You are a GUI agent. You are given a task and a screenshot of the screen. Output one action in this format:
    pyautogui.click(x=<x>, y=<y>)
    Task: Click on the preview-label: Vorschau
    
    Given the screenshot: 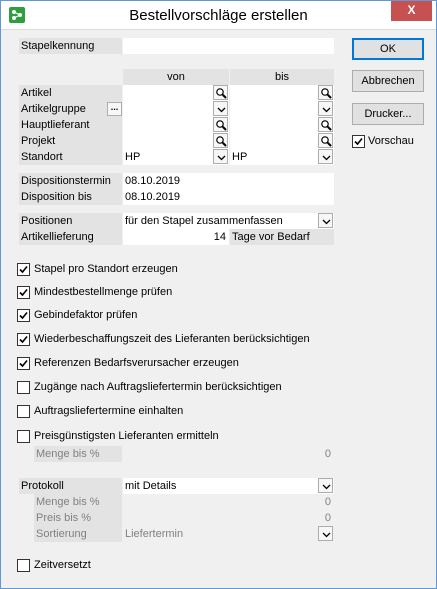 What is the action you would take?
    pyautogui.click(x=391, y=141)
    